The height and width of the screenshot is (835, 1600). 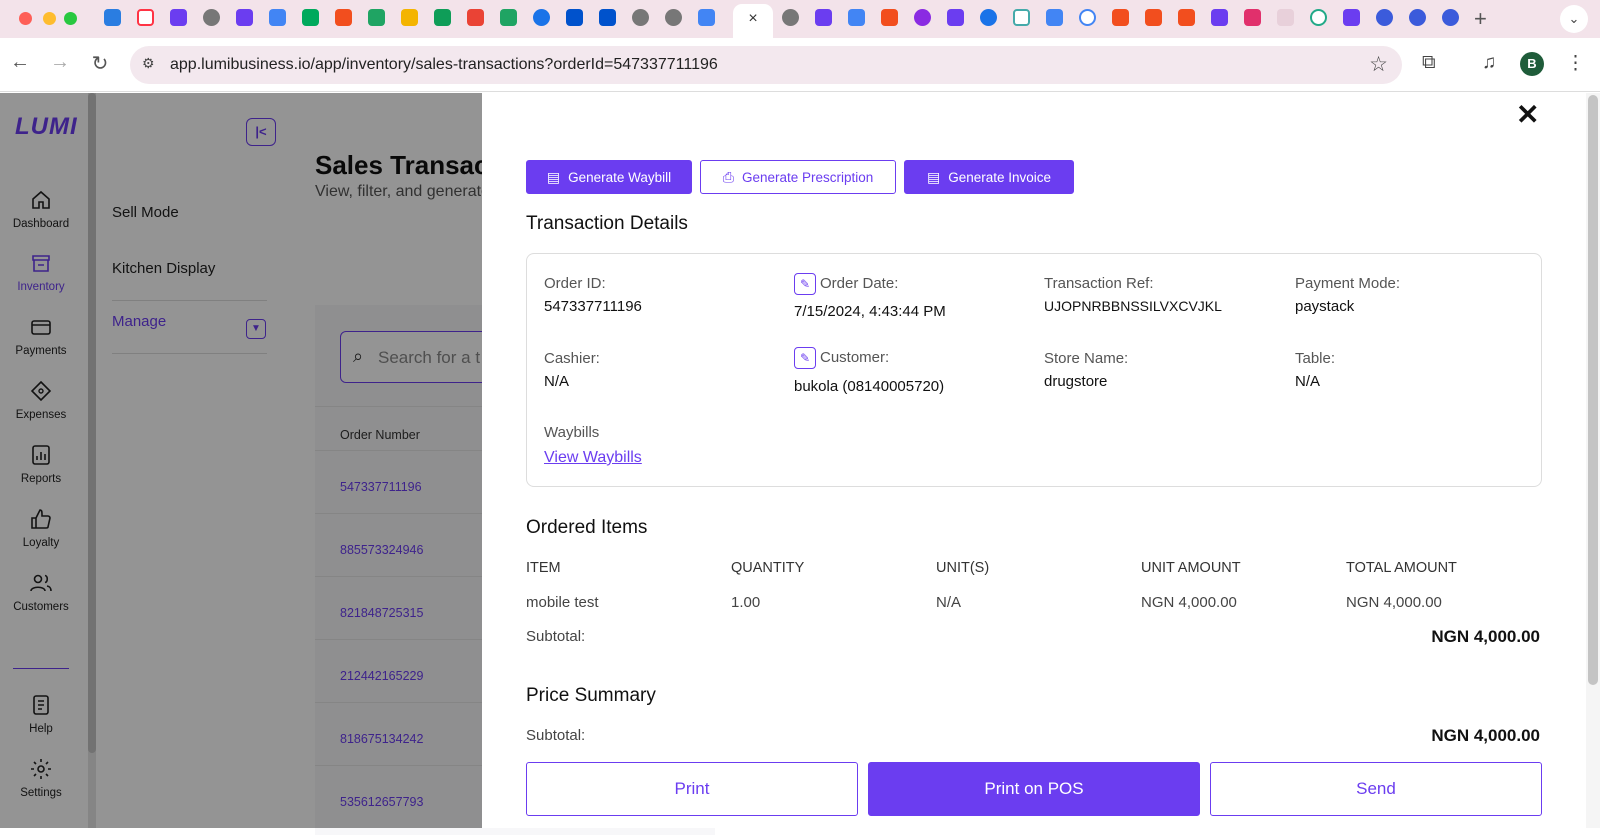 What do you see at coordinates (593, 458) in the screenshot?
I see `view-waybills-link: View Waybills` at bounding box center [593, 458].